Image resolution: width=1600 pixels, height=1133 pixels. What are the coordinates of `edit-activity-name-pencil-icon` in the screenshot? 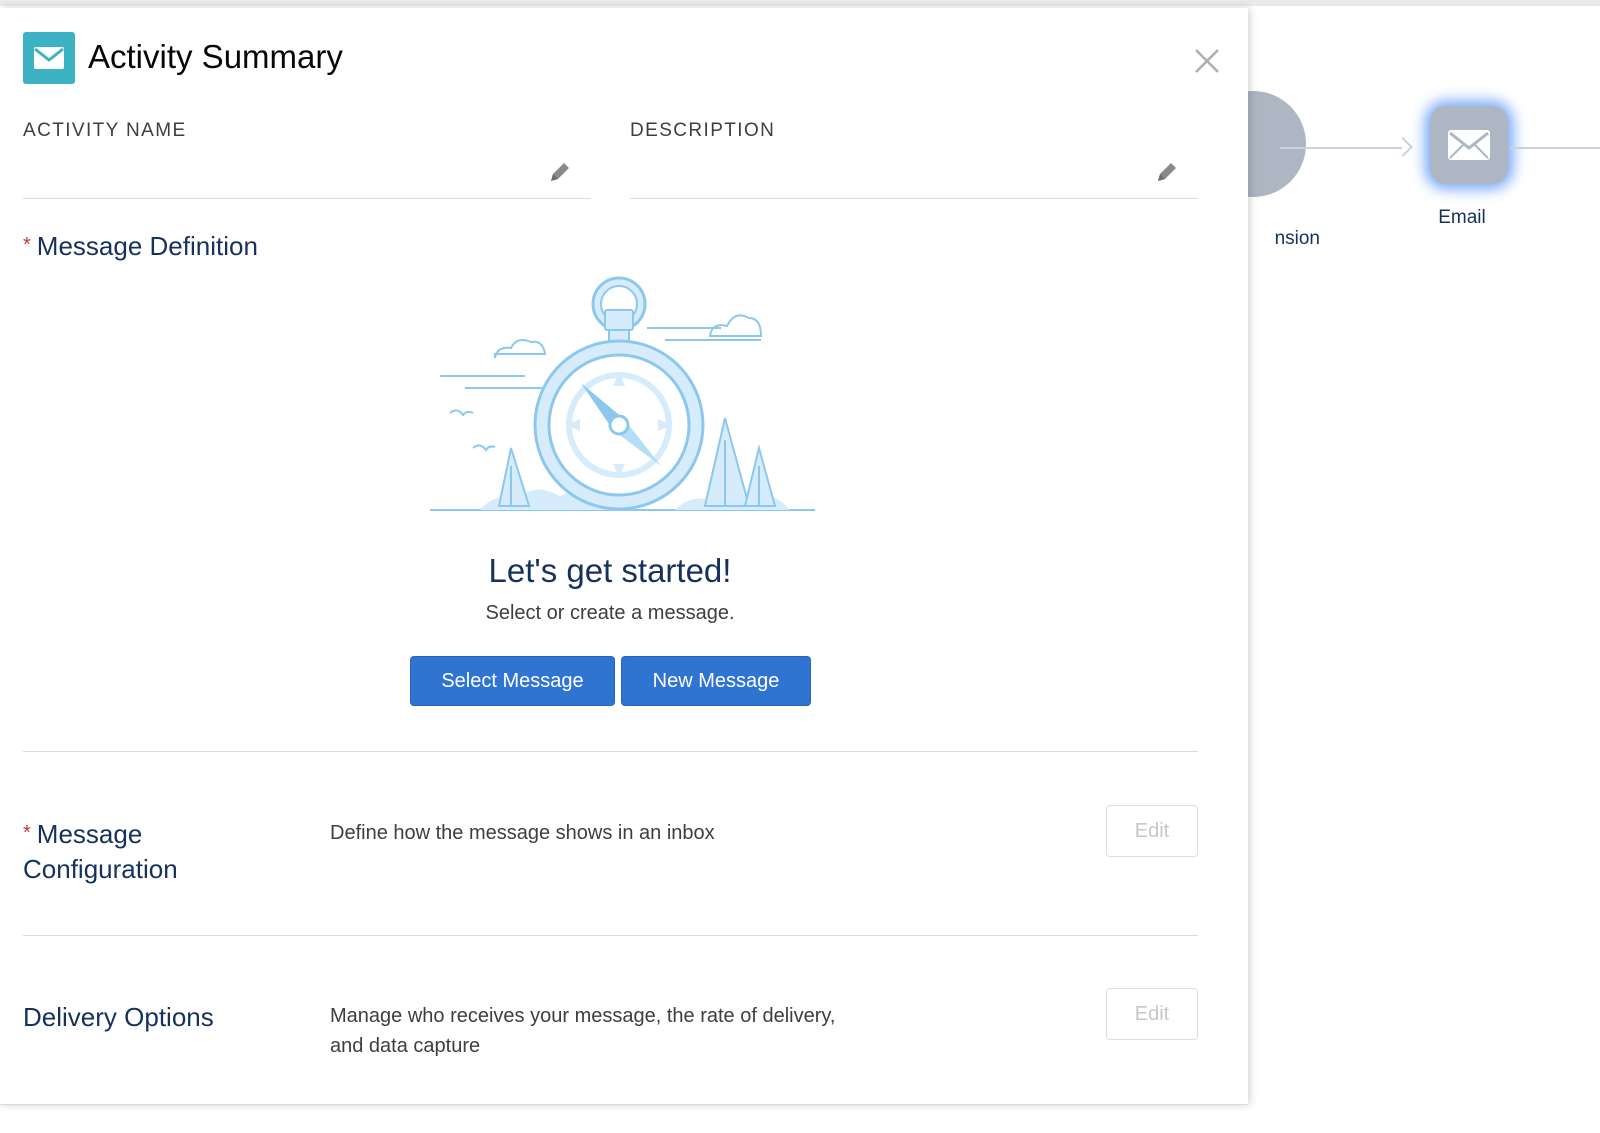 It's located at (560, 172).